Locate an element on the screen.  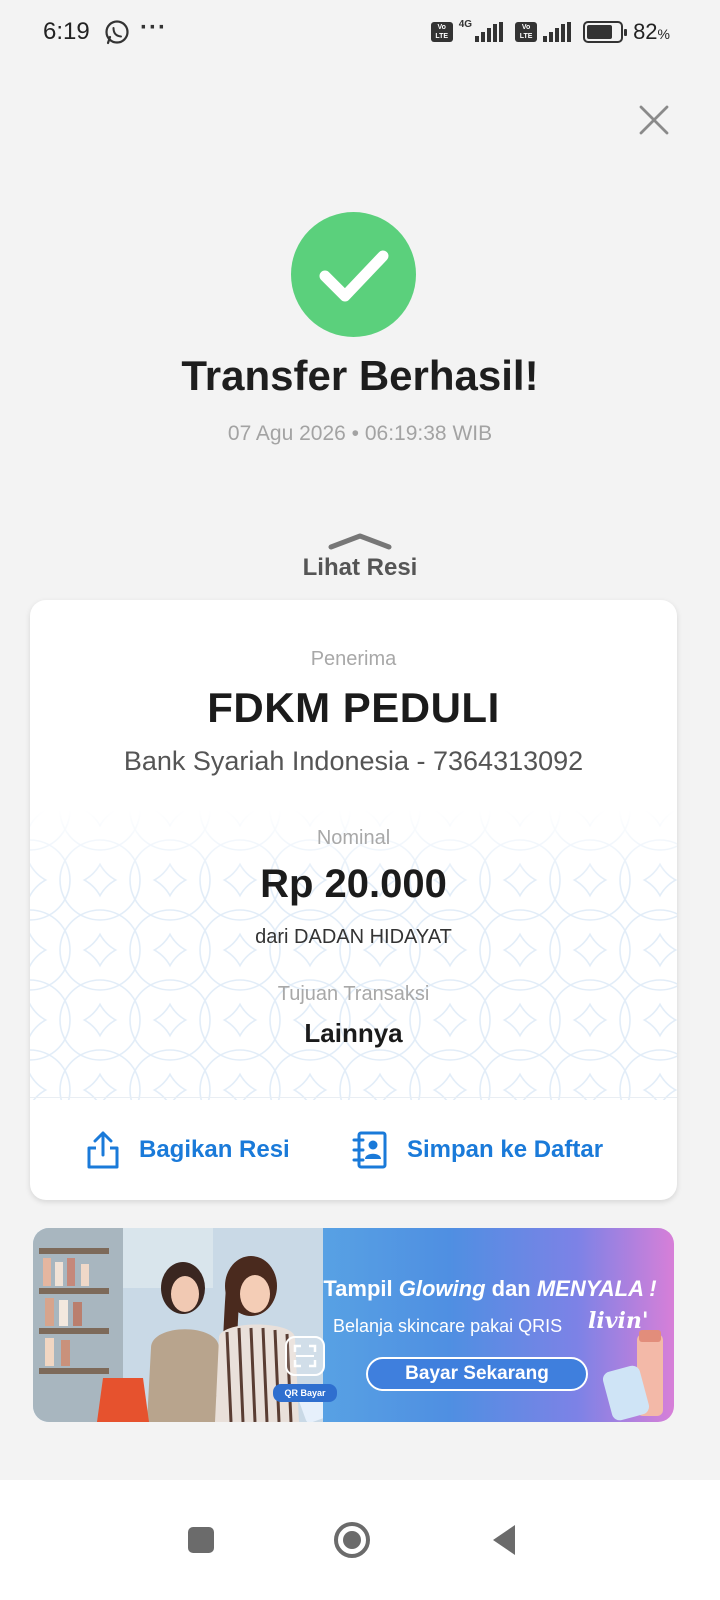
promo-subtitle: Belanja skincare pakai QRIS is located at coordinates (448, 1326).